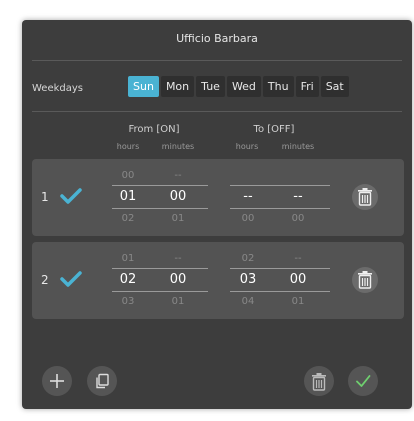 This screenshot has width=414, height=421. What do you see at coordinates (298, 196) in the screenshot?
I see `to-minutes-value: --` at bounding box center [298, 196].